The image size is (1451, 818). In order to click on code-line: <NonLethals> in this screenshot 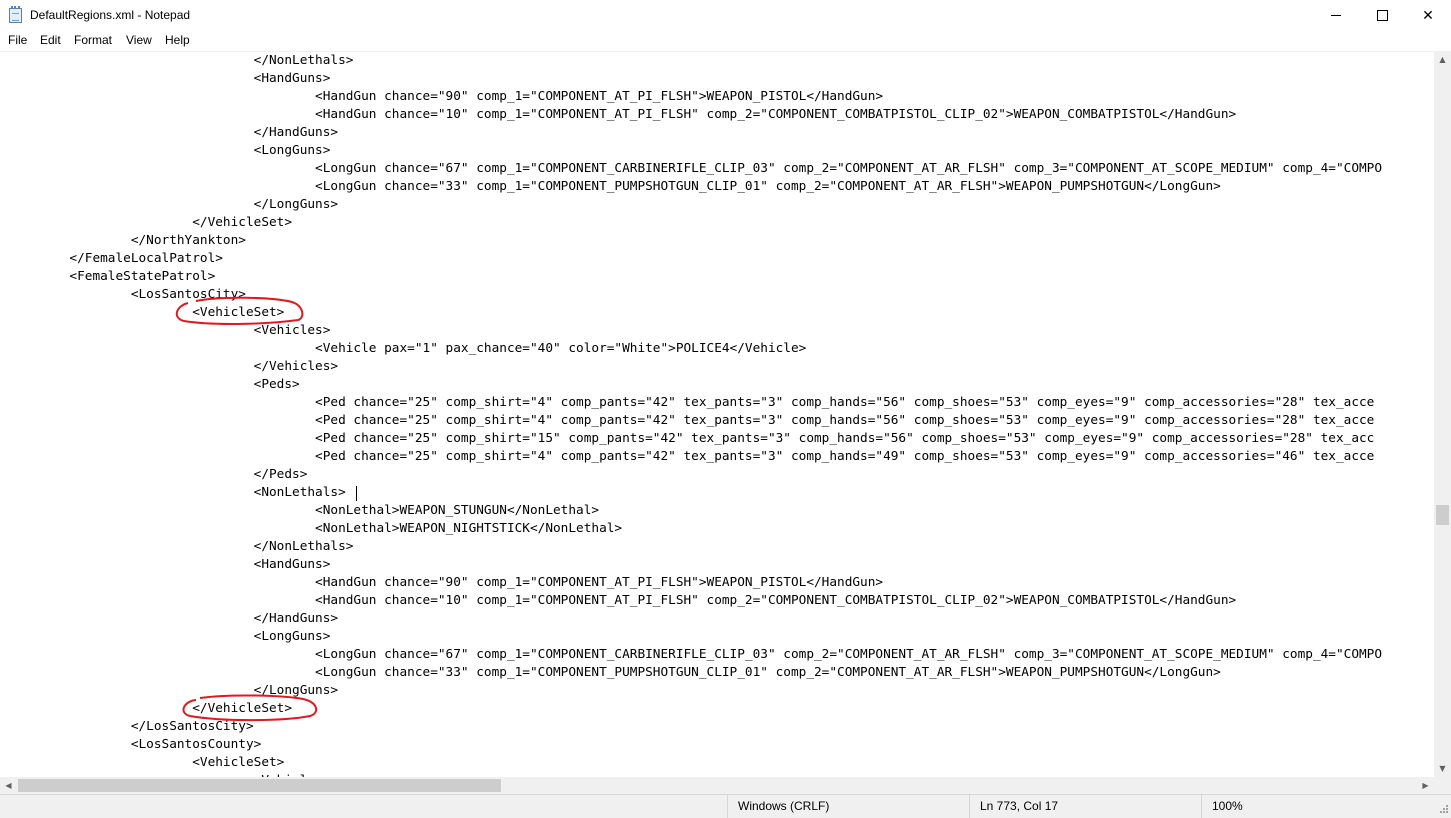, I will do `click(177, 492)`.